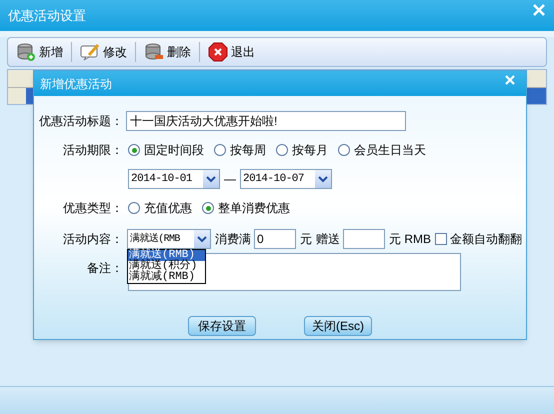 This screenshot has height=414, width=554. I want to click on dialog-button: 关闭(Esc), so click(338, 326).